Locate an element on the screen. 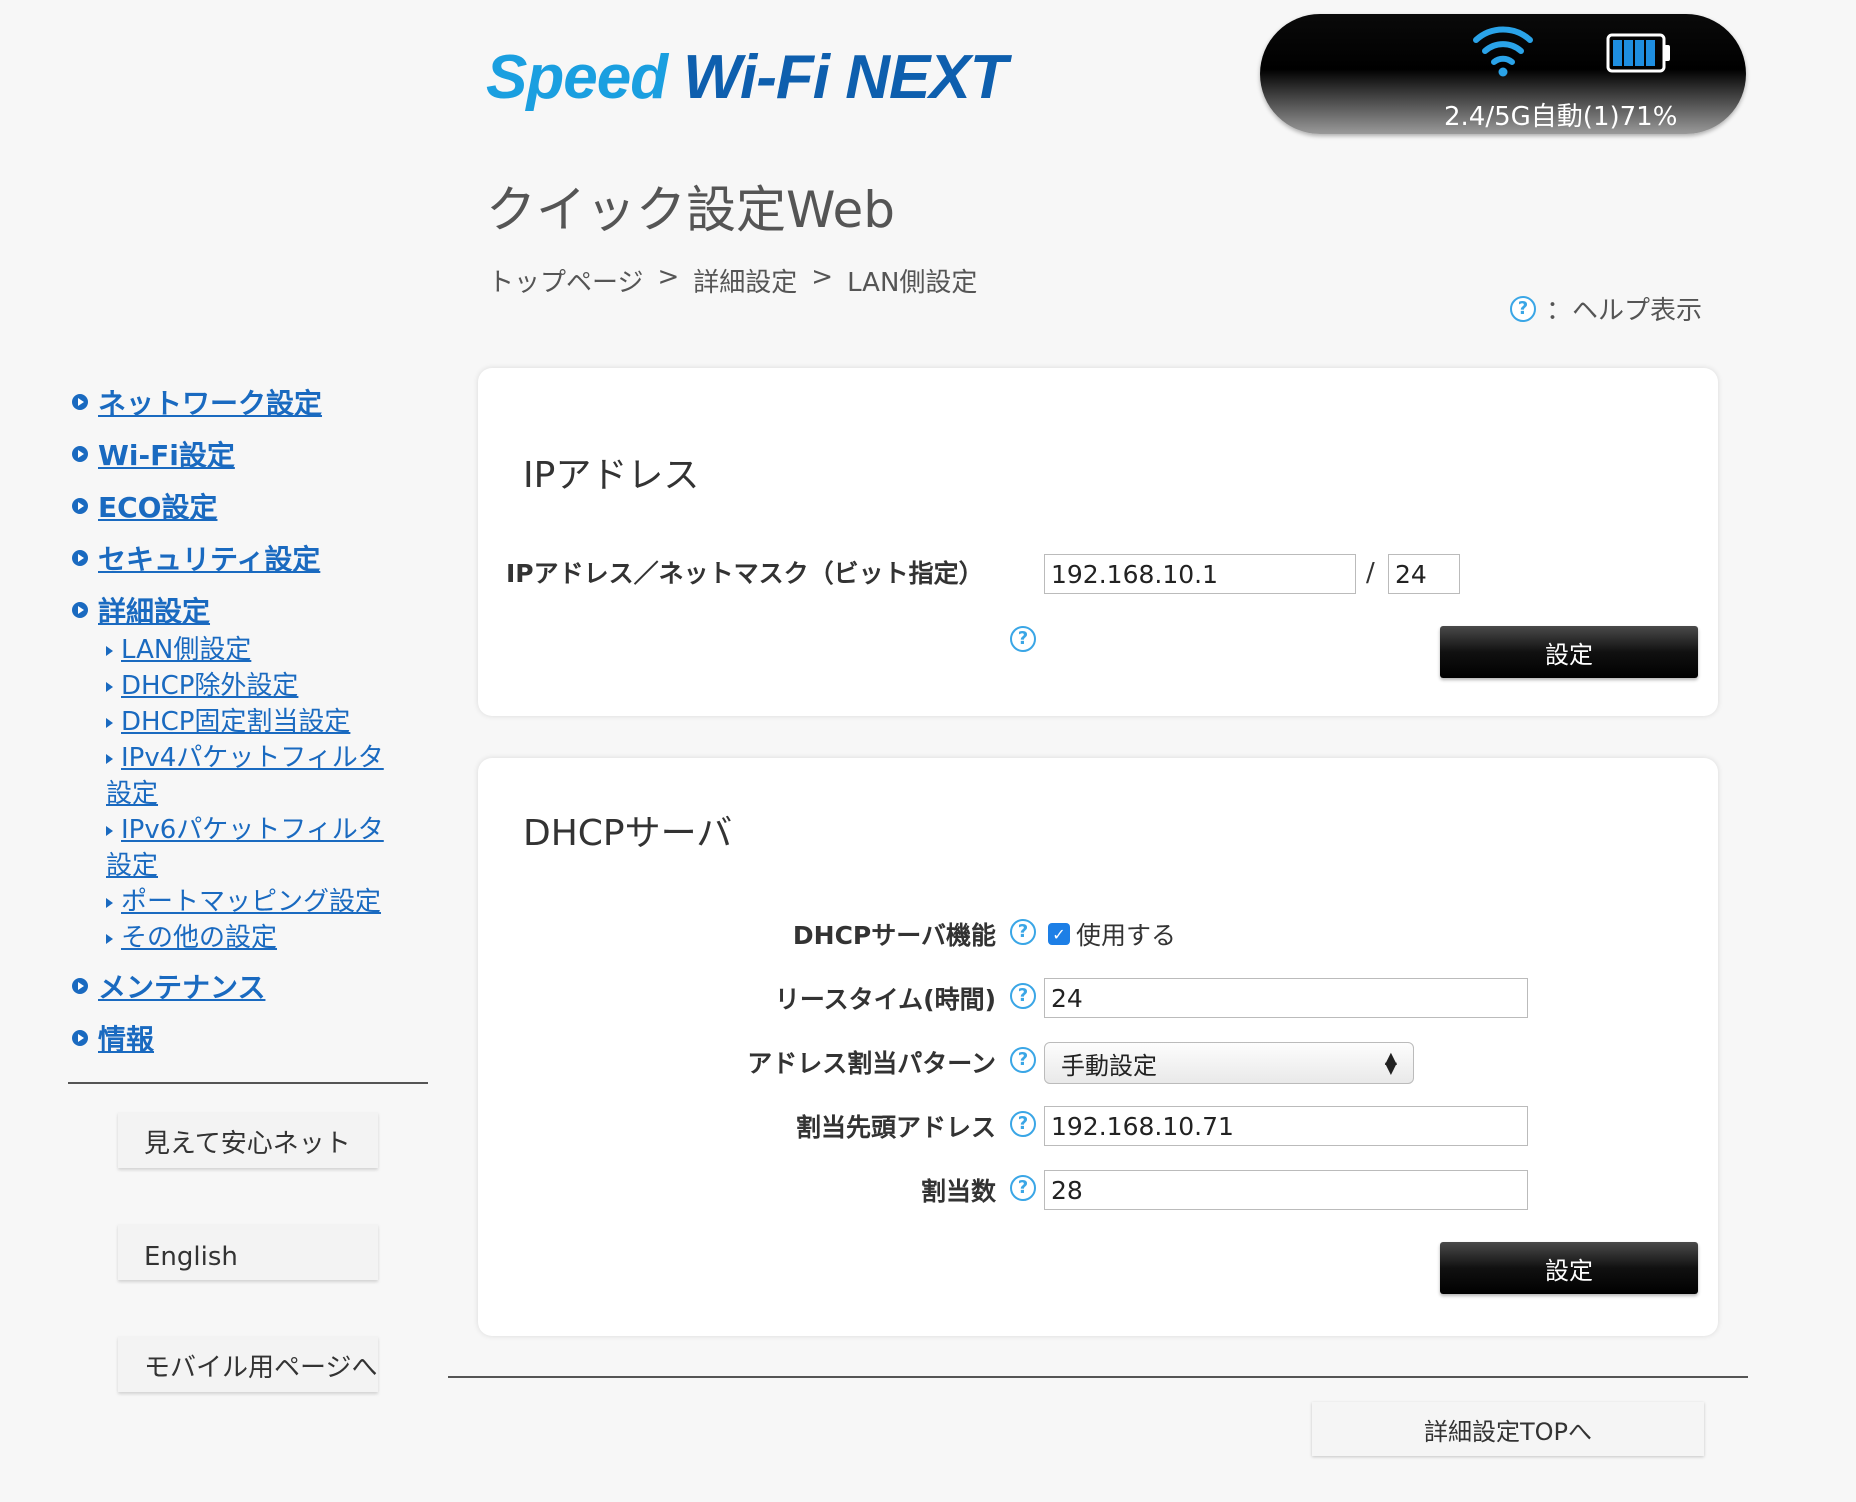 This screenshot has height=1502, width=1856. connection-status-text: 2.4/5G自動(1)71% is located at coordinates (1561, 117).